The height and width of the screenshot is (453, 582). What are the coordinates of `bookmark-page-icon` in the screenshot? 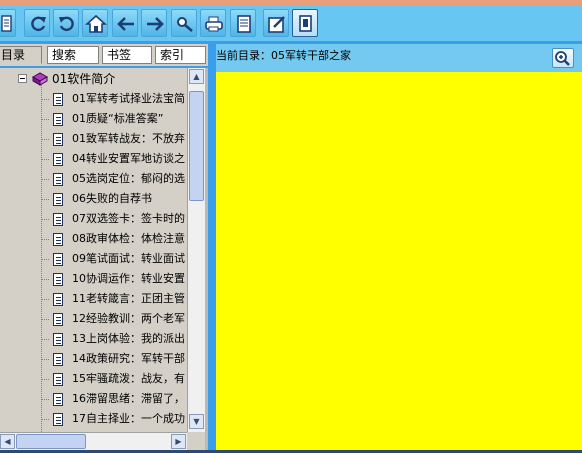 It's located at (305, 23).